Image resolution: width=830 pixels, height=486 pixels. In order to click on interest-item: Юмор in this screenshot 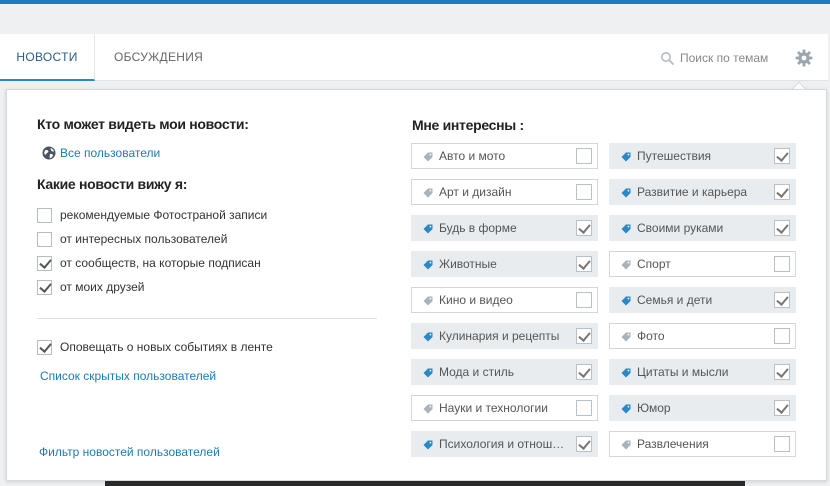, I will do `click(702, 408)`.